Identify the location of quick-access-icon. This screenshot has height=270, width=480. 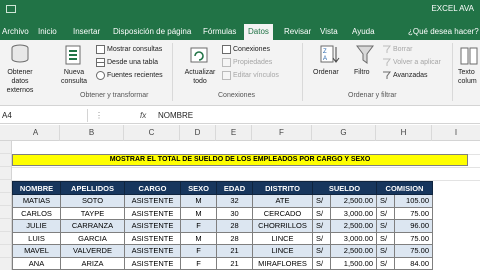
(11, 9).